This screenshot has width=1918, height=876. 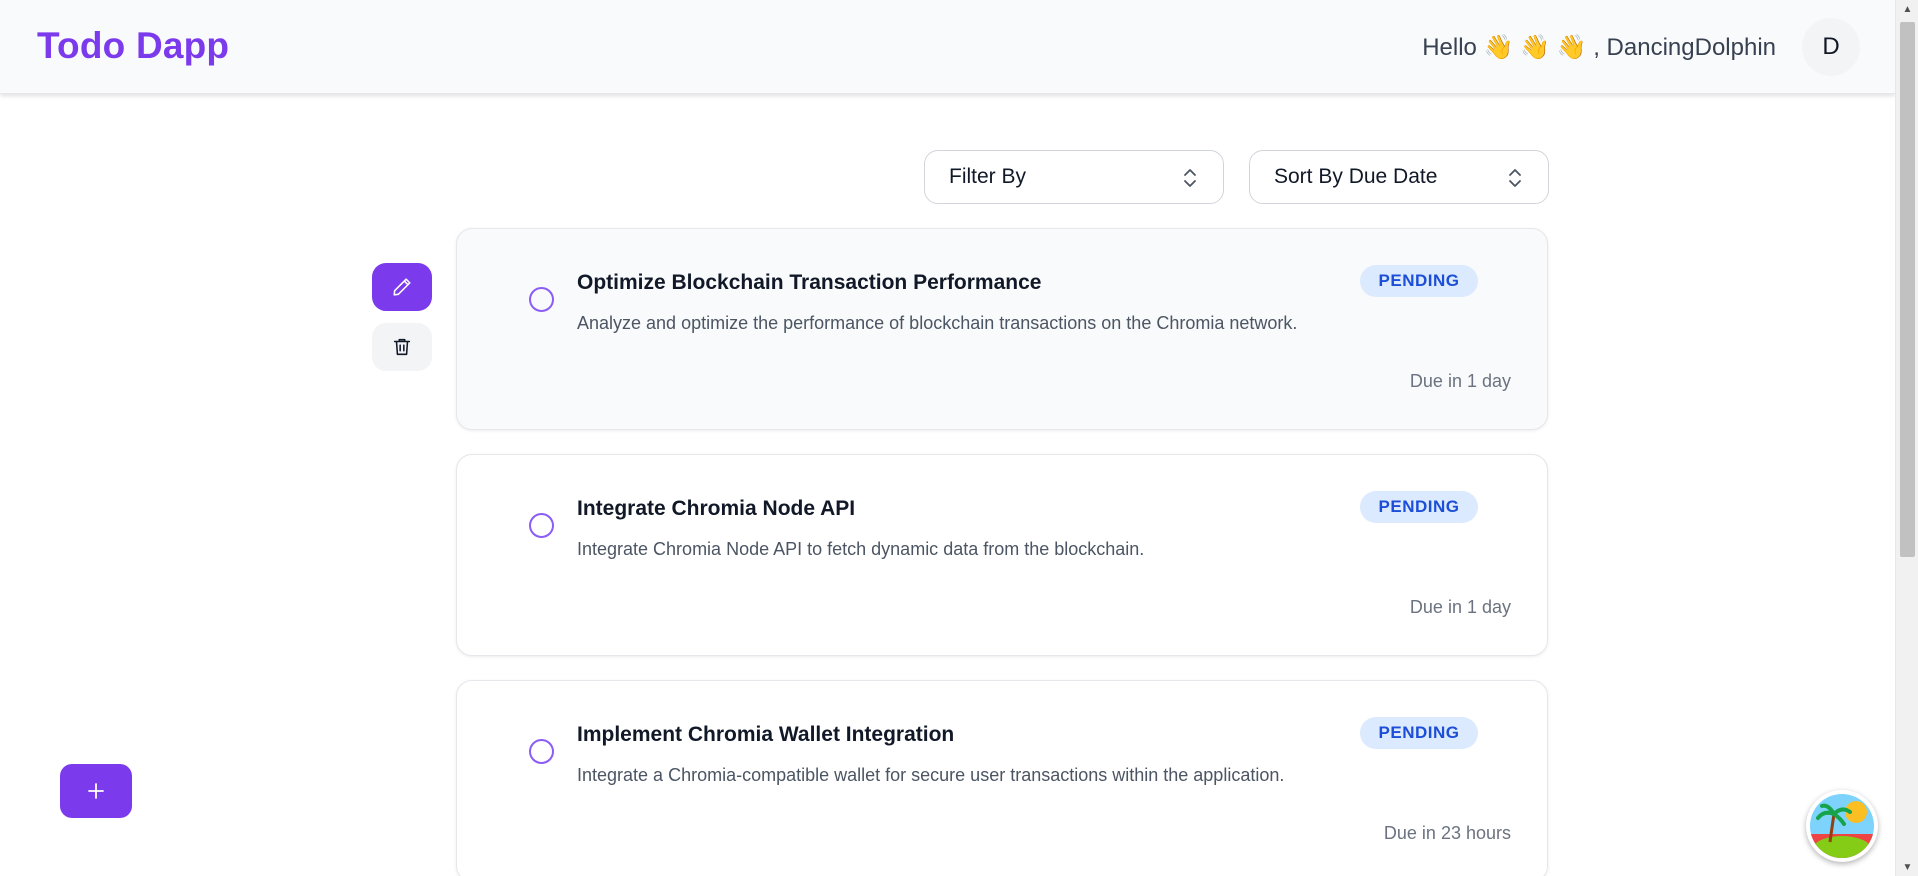 I want to click on task-title: Integrate Chromia Node API, so click(x=716, y=508).